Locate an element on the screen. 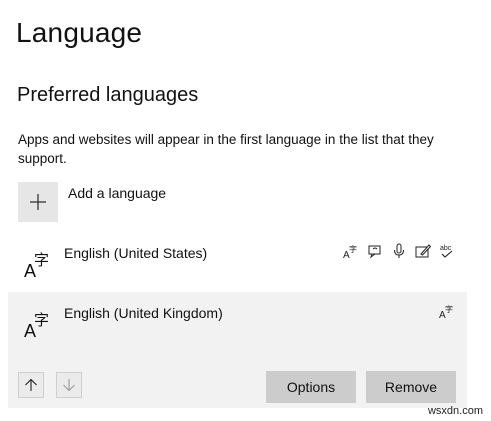 This screenshot has width=491, height=421. add-language-button: Add a language is located at coordinates (92, 202).